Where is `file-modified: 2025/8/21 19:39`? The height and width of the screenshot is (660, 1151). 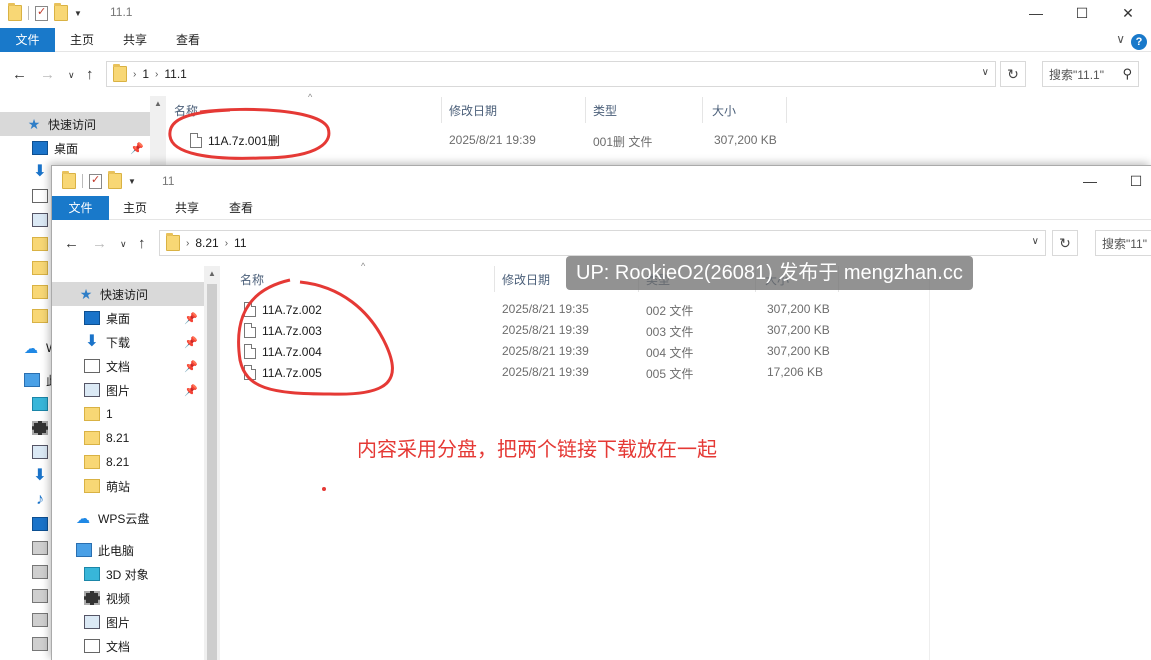
file-modified: 2025/8/21 19:39 is located at coordinates (545, 372).